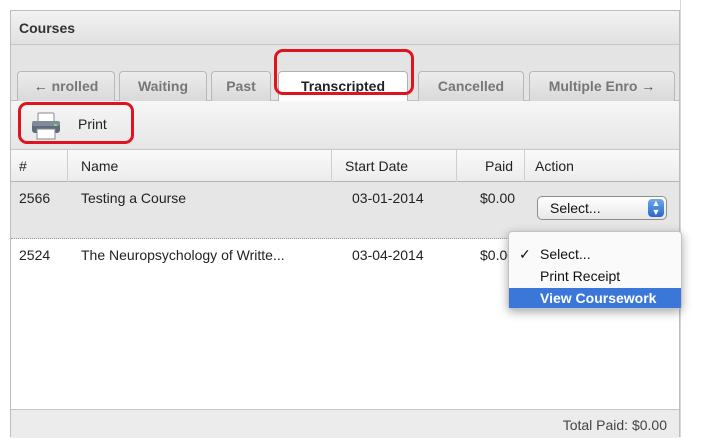 The width and height of the screenshot is (712, 438). What do you see at coordinates (47, 28) in the screenshot?
I see `panel-title: Courses` at bounding box center [47, 28].